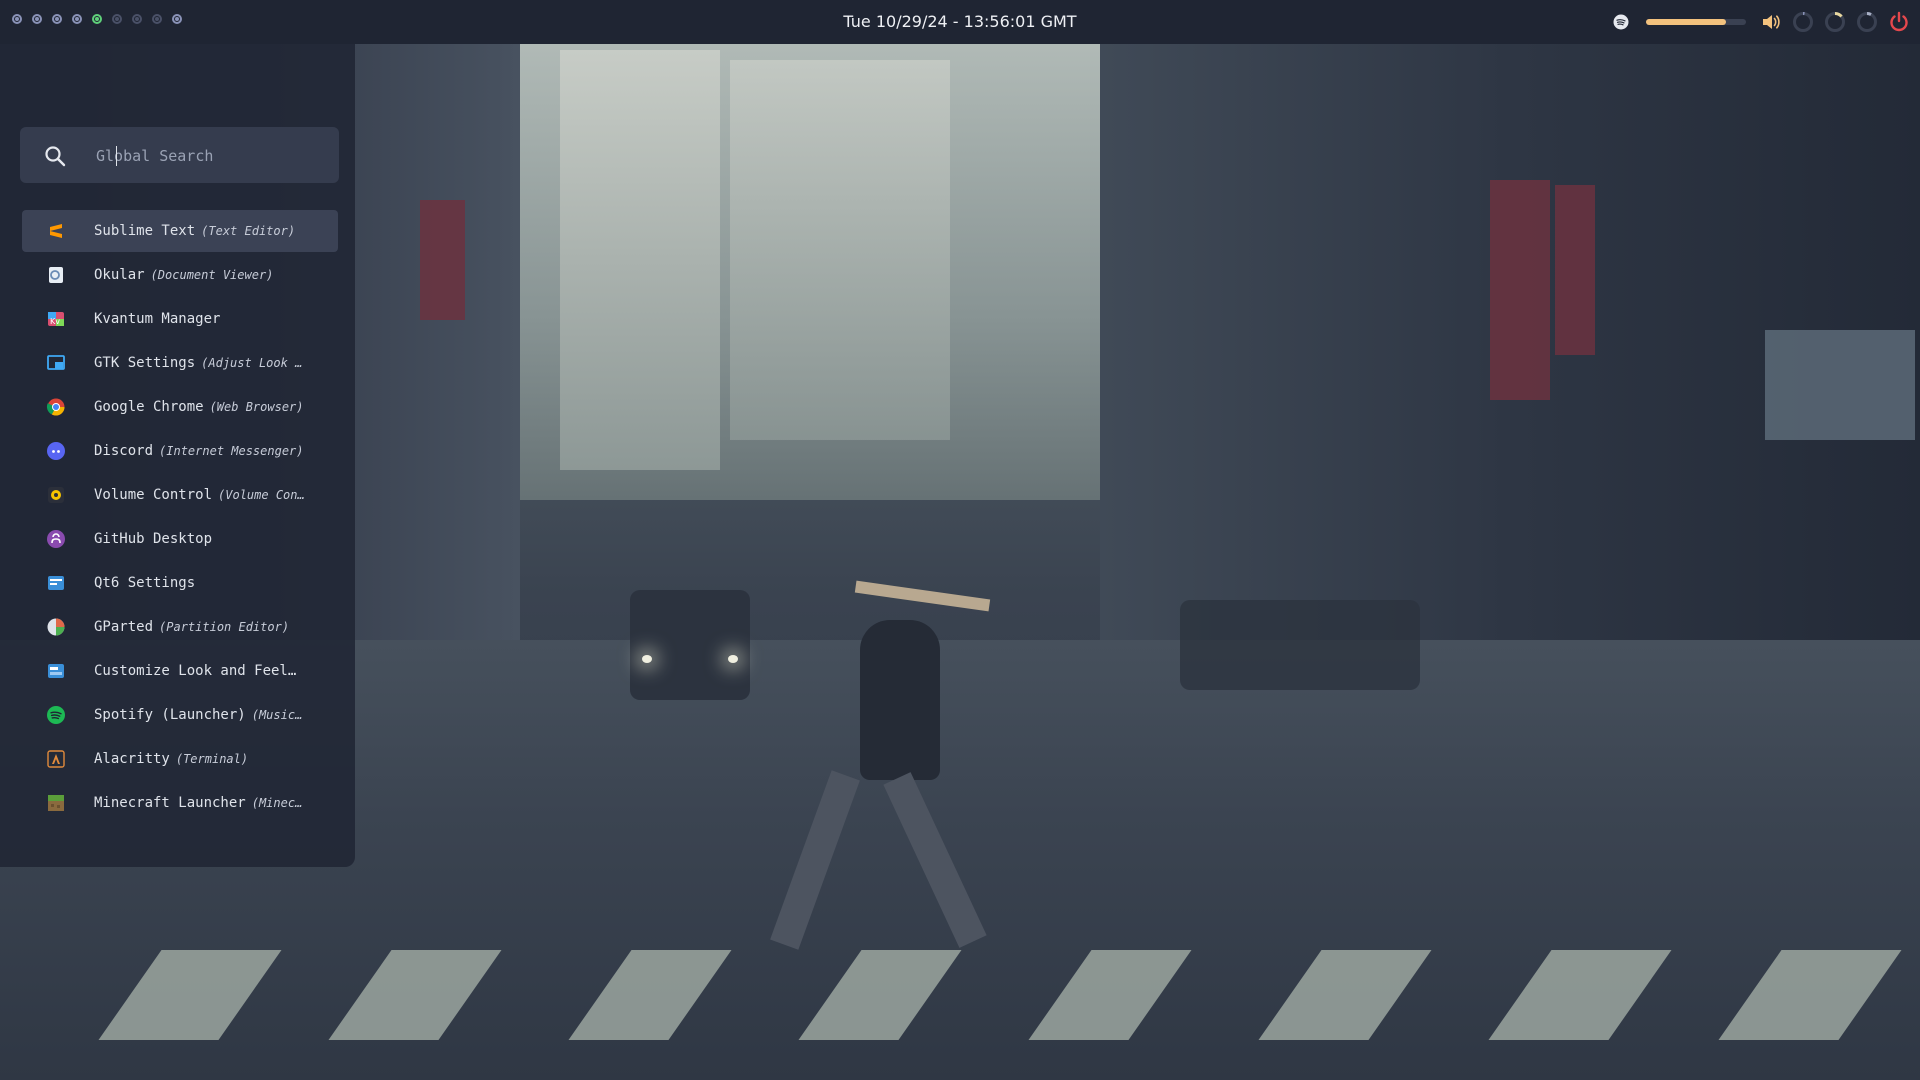 The image size is (1920, 1080). Describe the element at coordinates (1686, 22) in the screenshot. I see `volume-slider-fill` at that location.